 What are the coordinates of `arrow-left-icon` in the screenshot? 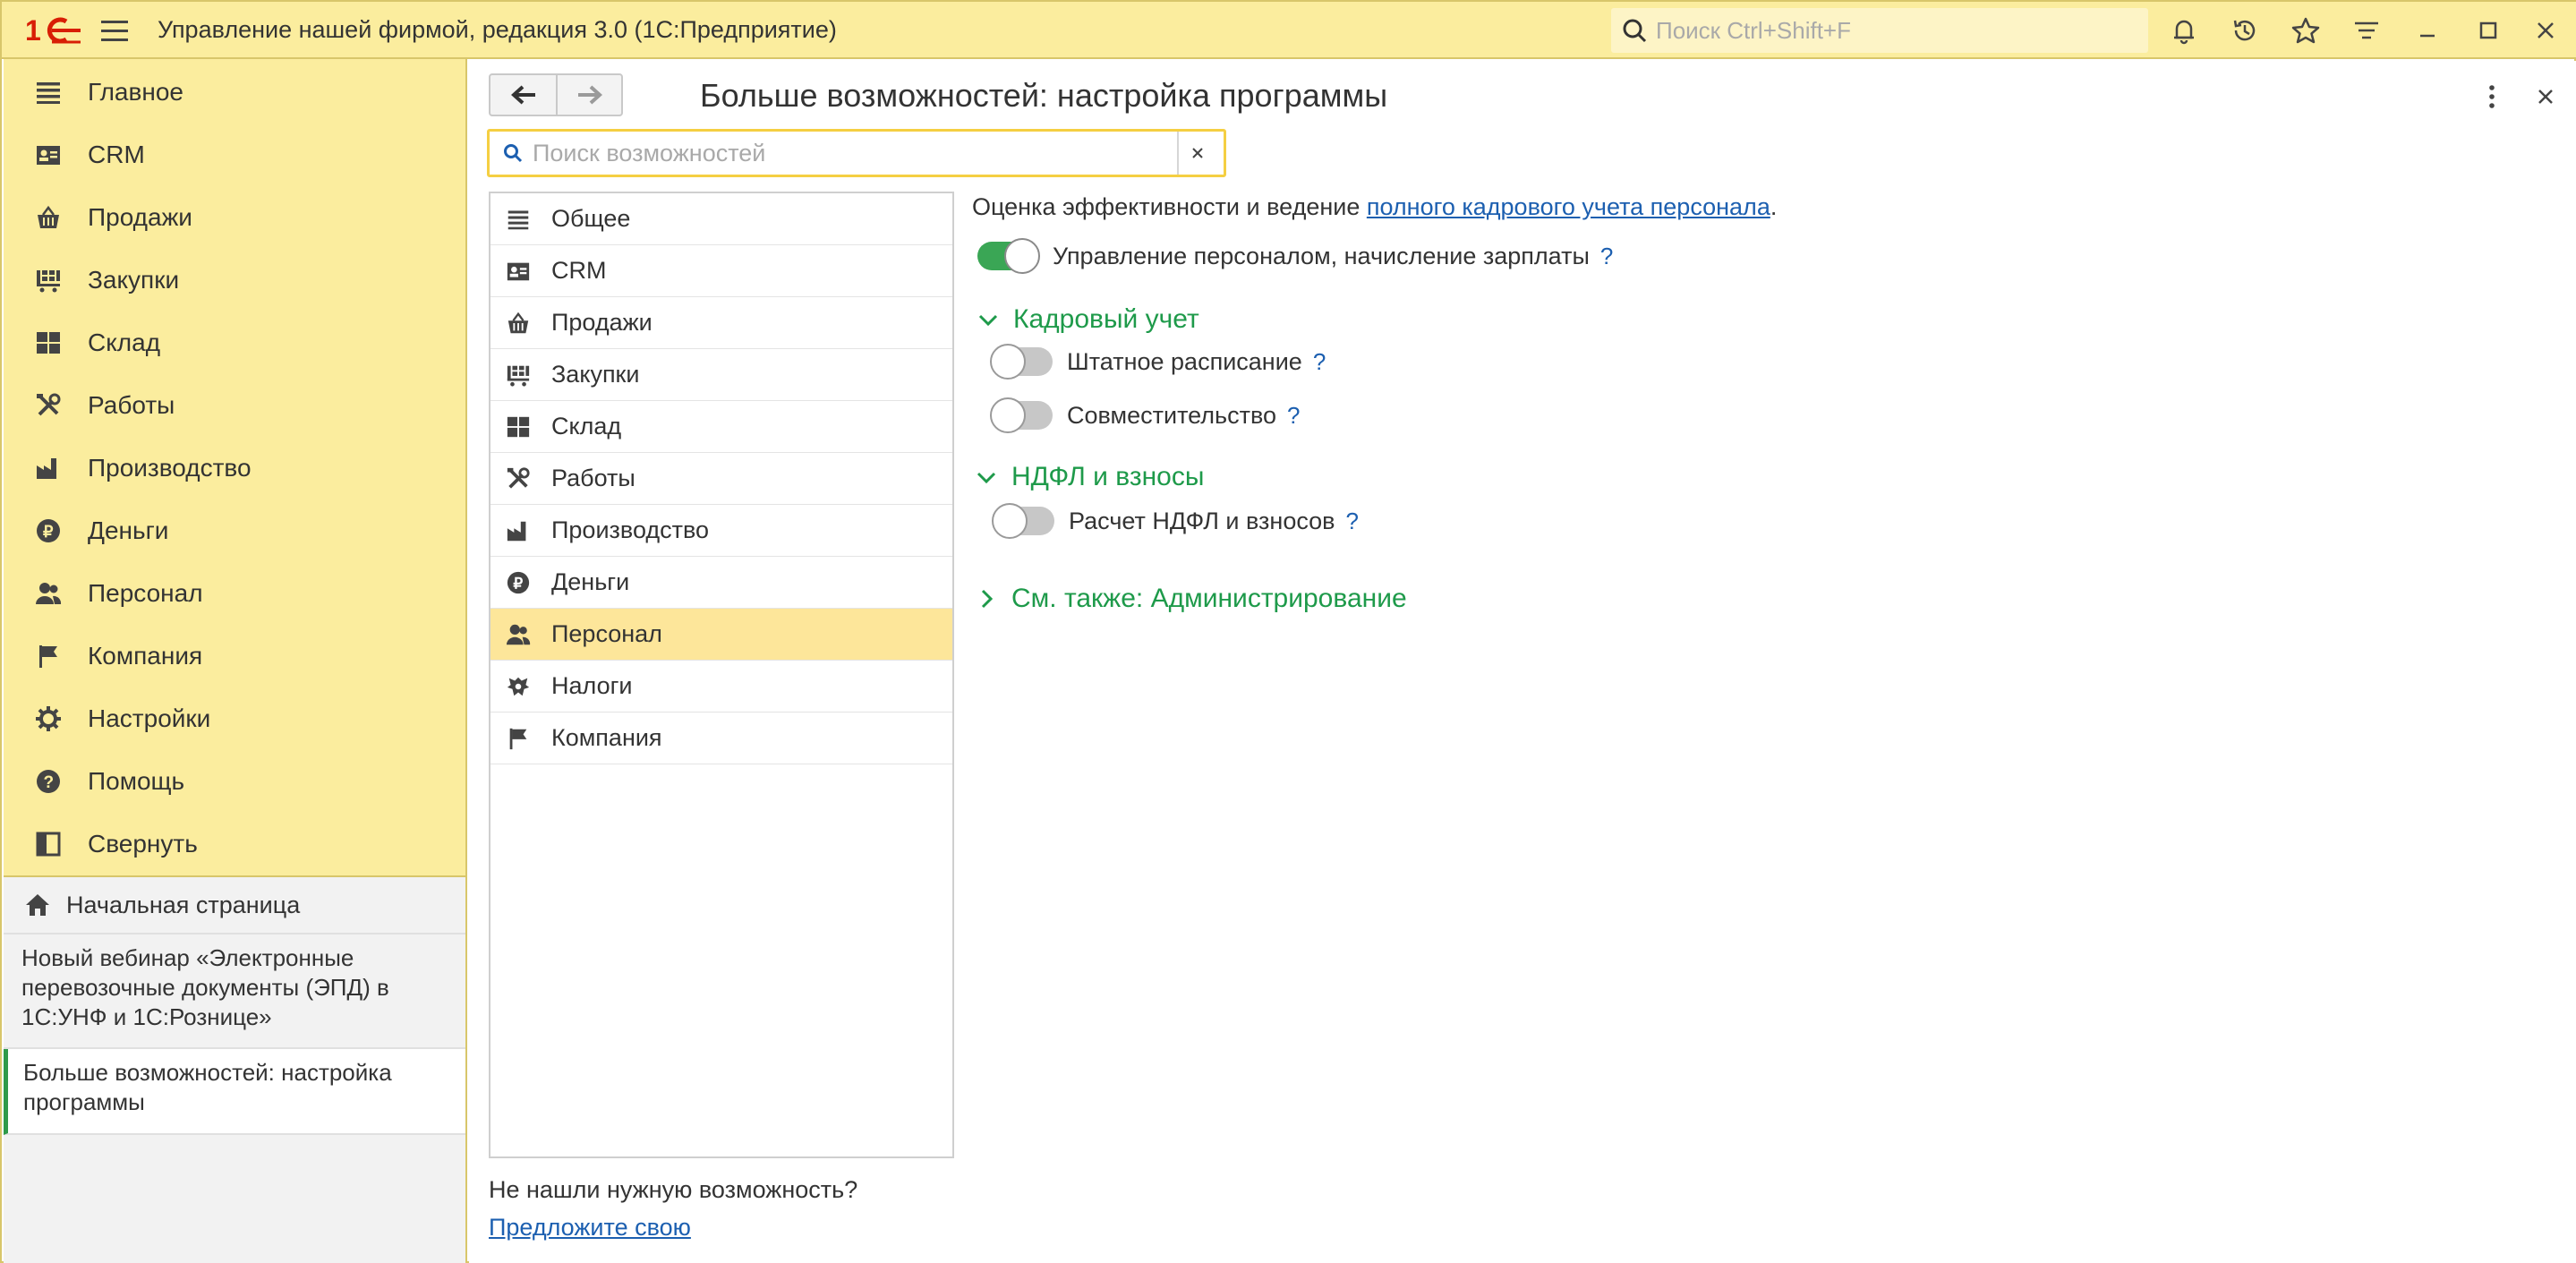 It's located at (522, 95).